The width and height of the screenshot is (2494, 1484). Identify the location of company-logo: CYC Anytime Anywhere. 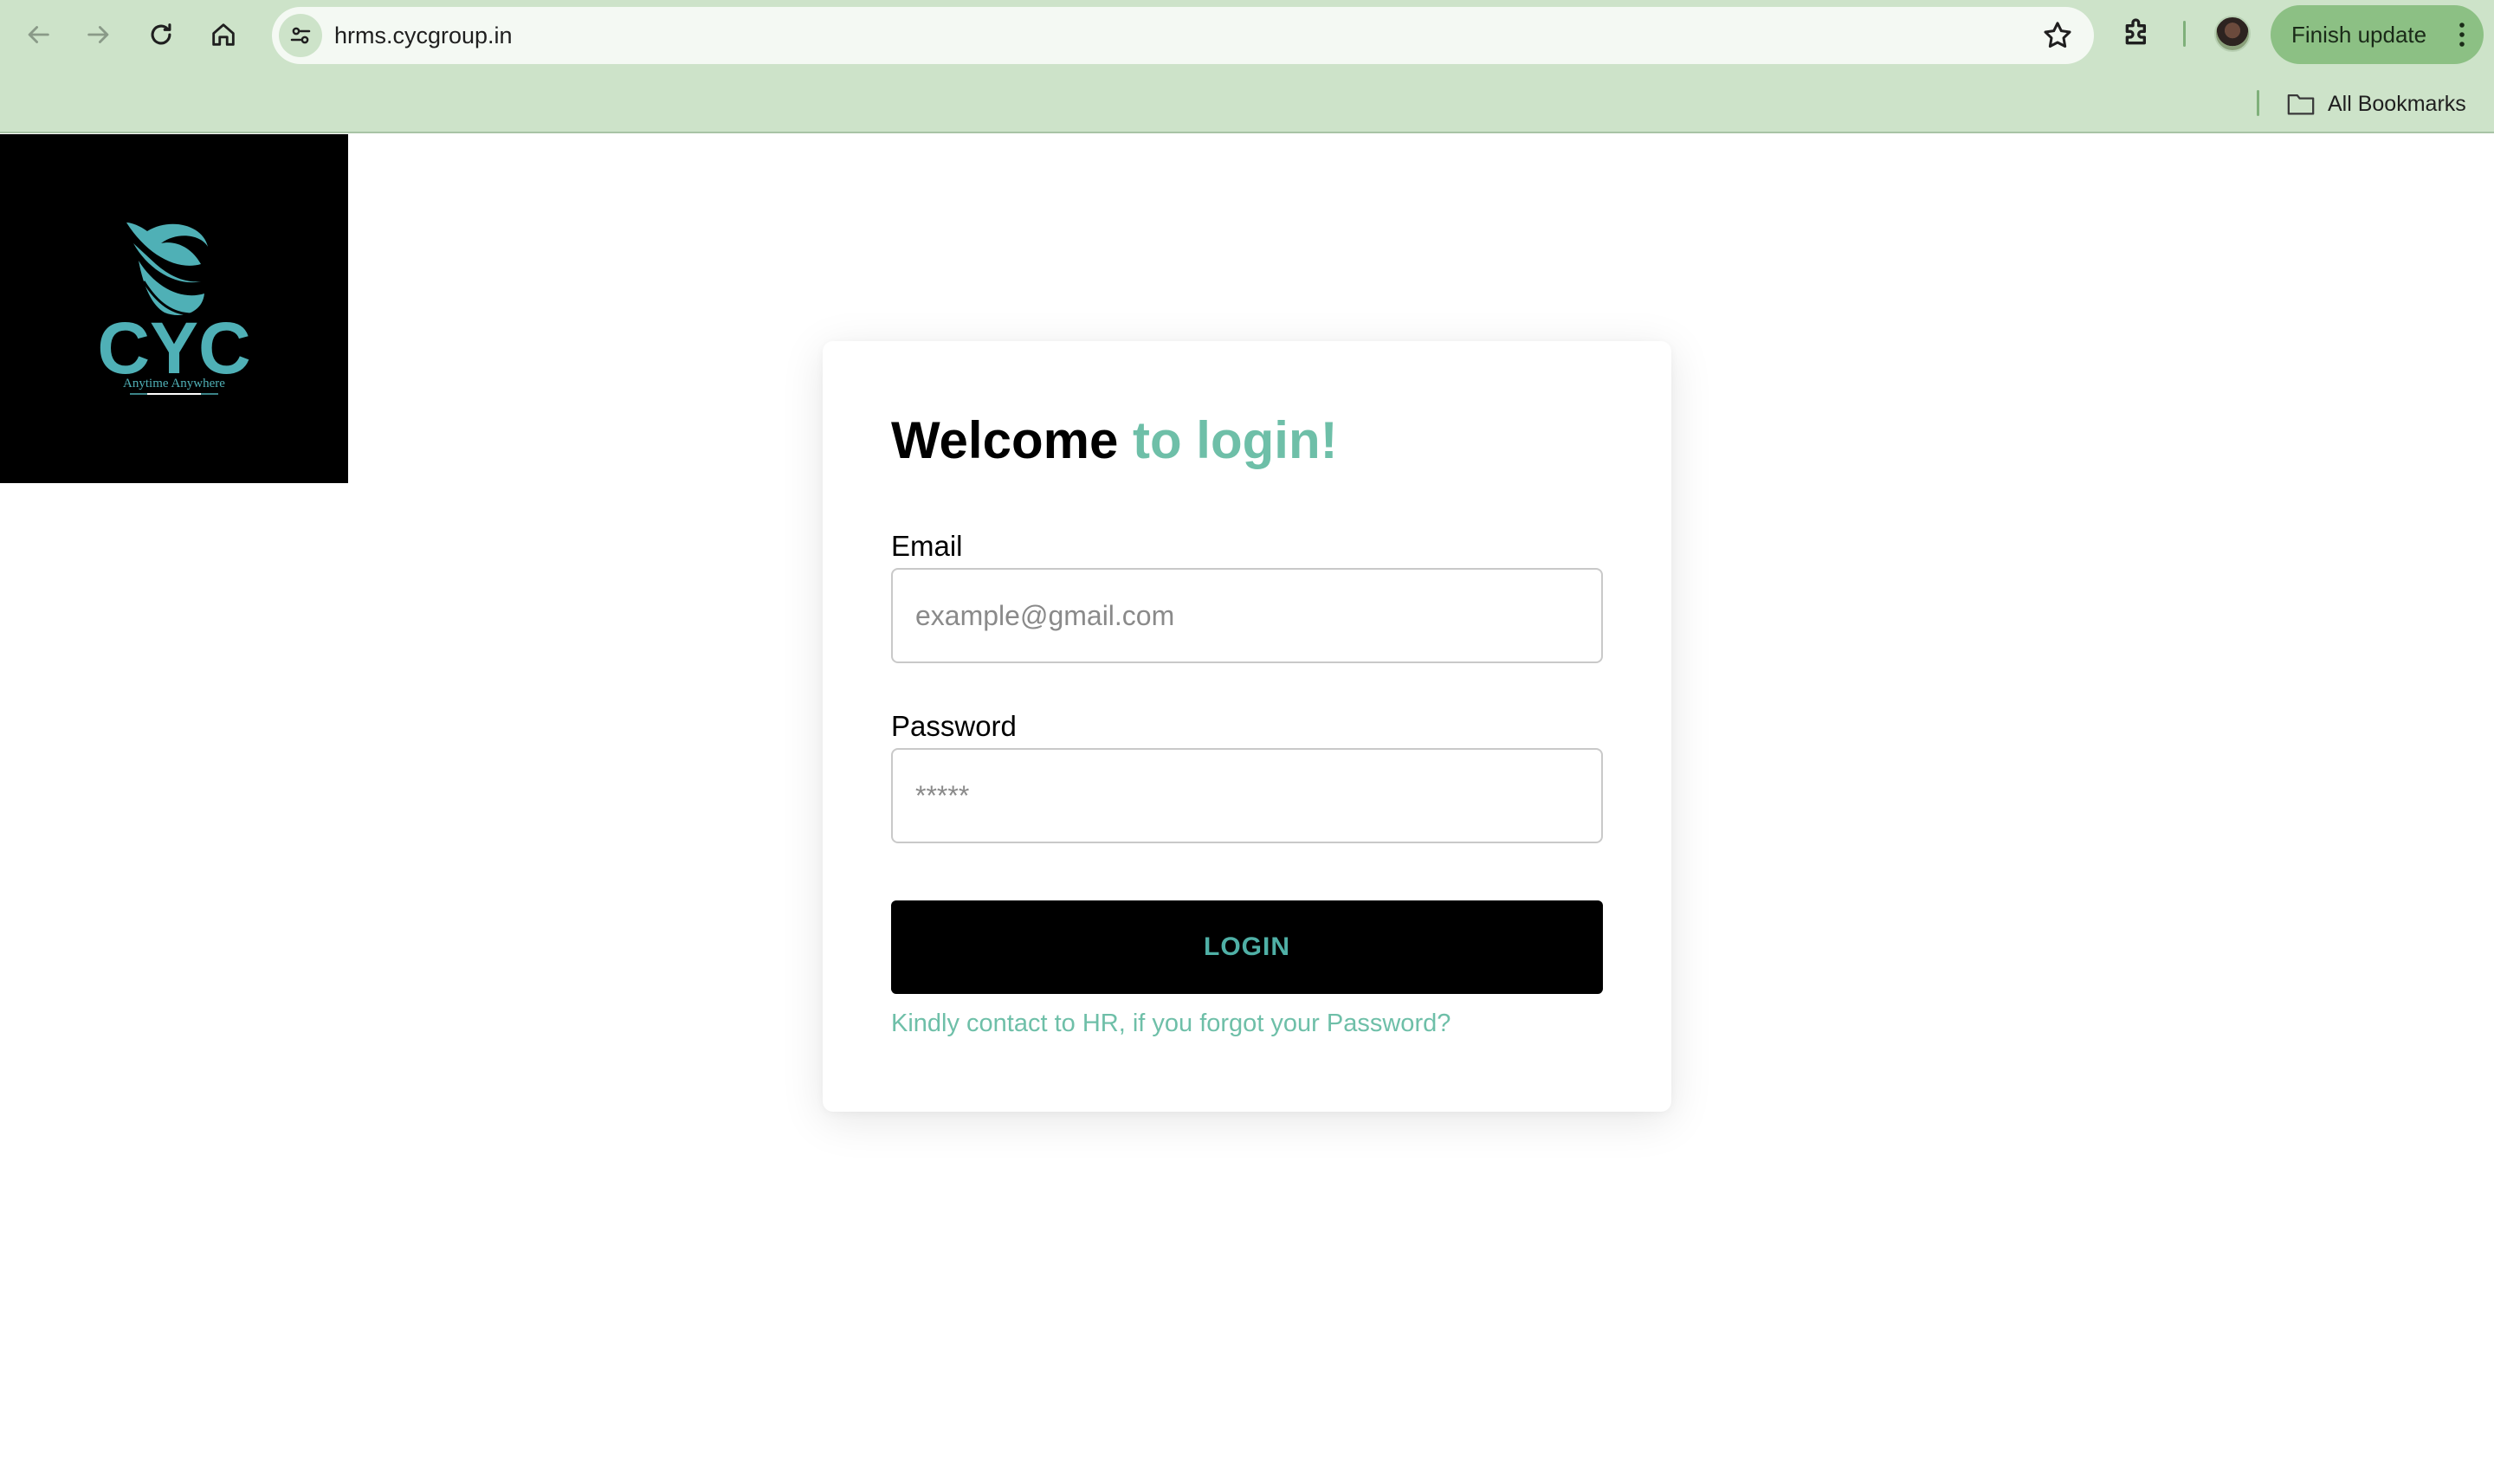
(174, 308).